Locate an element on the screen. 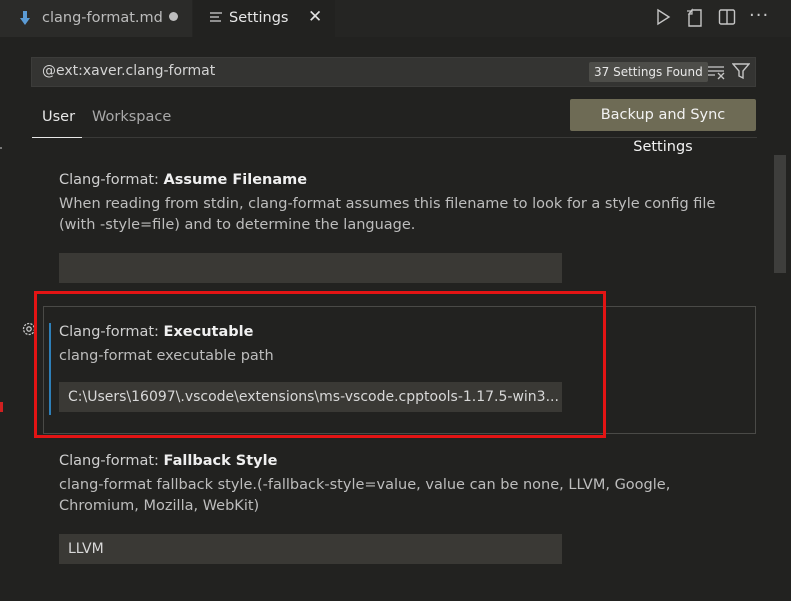 This screenshot has height=601, width=791. backup-sync-button: Backup and Sync Settings is located at coordinates (663, 127).